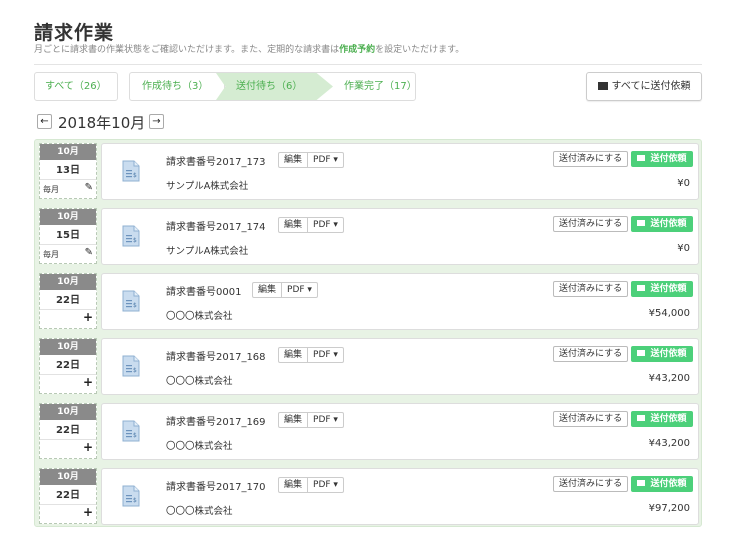 The image size is (735, 553). Describe the element at coordinates (156, 121) in the screenshot. I see `next-month-button: →` at that location.